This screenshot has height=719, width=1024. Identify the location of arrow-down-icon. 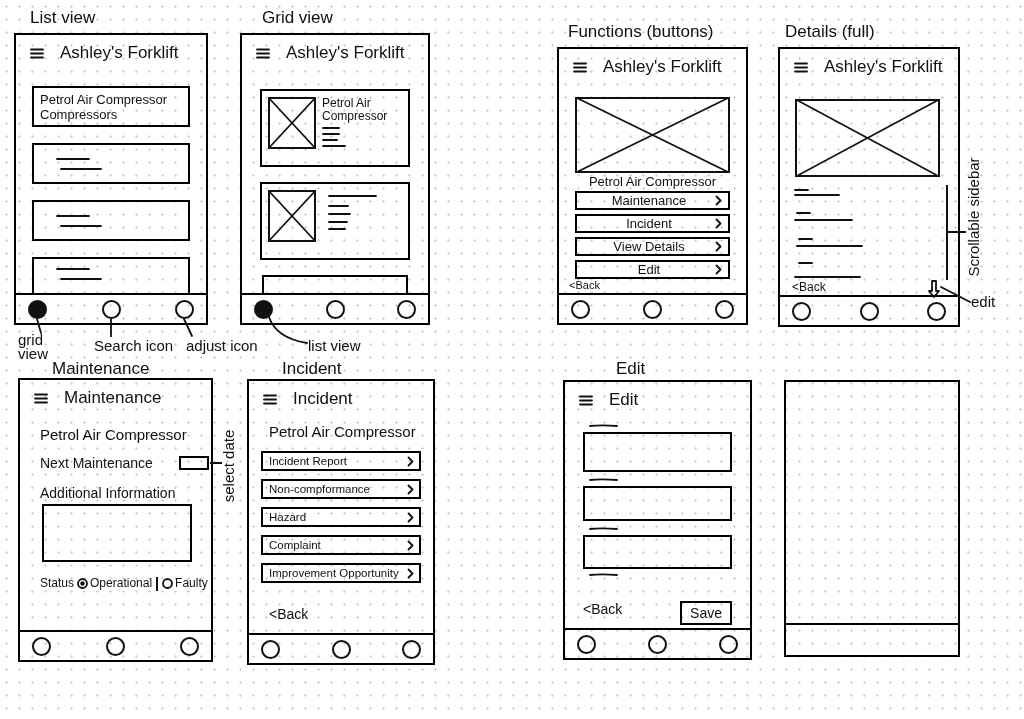
(934, 289).